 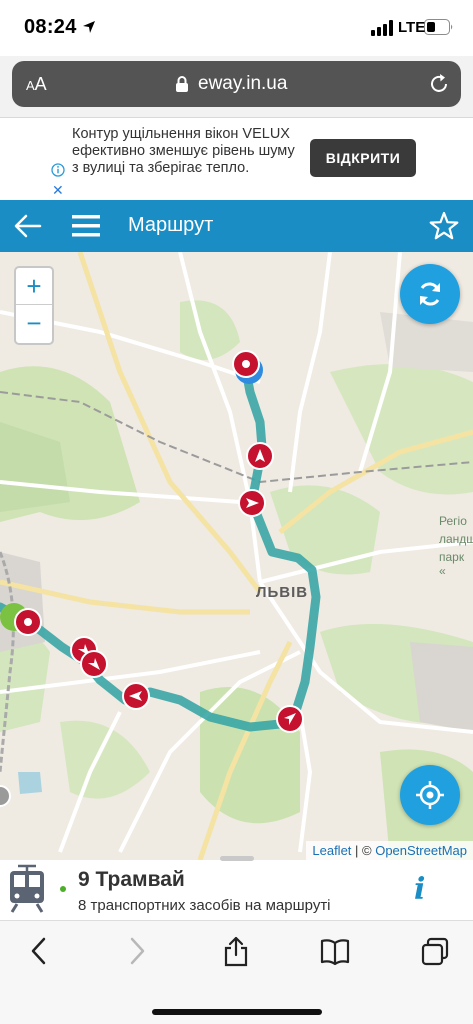 What do you see at coordinates (86, 226) in the screenshot?
I see `hamburger-menu-icon` at bounding box center [86, 226].